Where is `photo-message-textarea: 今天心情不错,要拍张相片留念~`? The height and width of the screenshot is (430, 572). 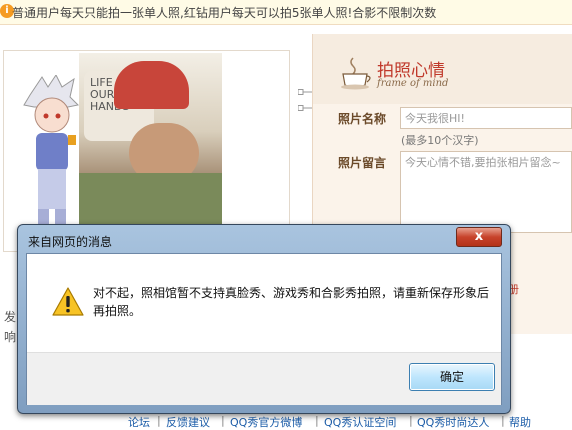
photo-message-textarea: 今天心情不错,要拍张相片留念~ is located at coordinates (486, 192).